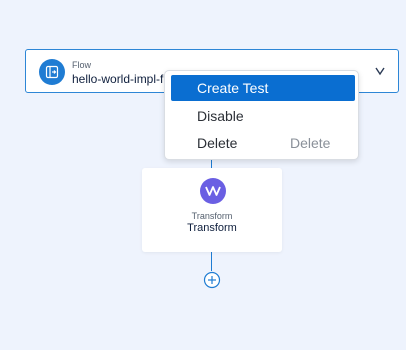  What do you see at coordinates (263, 143) in the screenshot?
I see `menu-item-delete: Delete Delete` at bounding box center [263, 143].